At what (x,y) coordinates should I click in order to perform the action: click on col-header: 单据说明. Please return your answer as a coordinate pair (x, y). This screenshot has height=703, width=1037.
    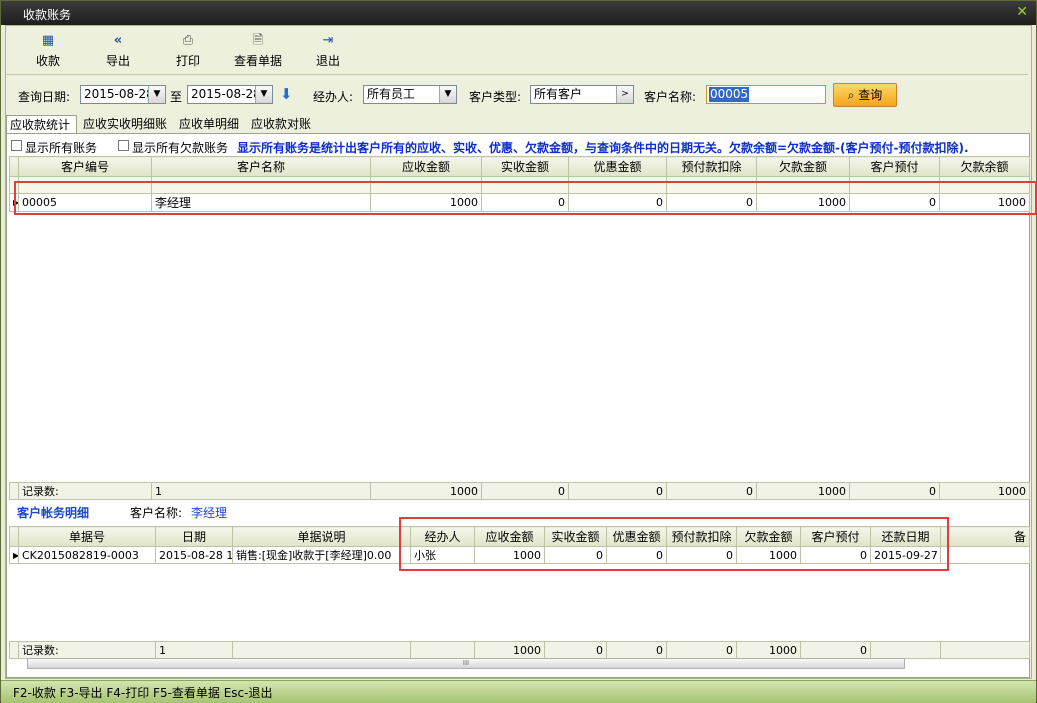
    Looking at the image, I should click on (321, 536).